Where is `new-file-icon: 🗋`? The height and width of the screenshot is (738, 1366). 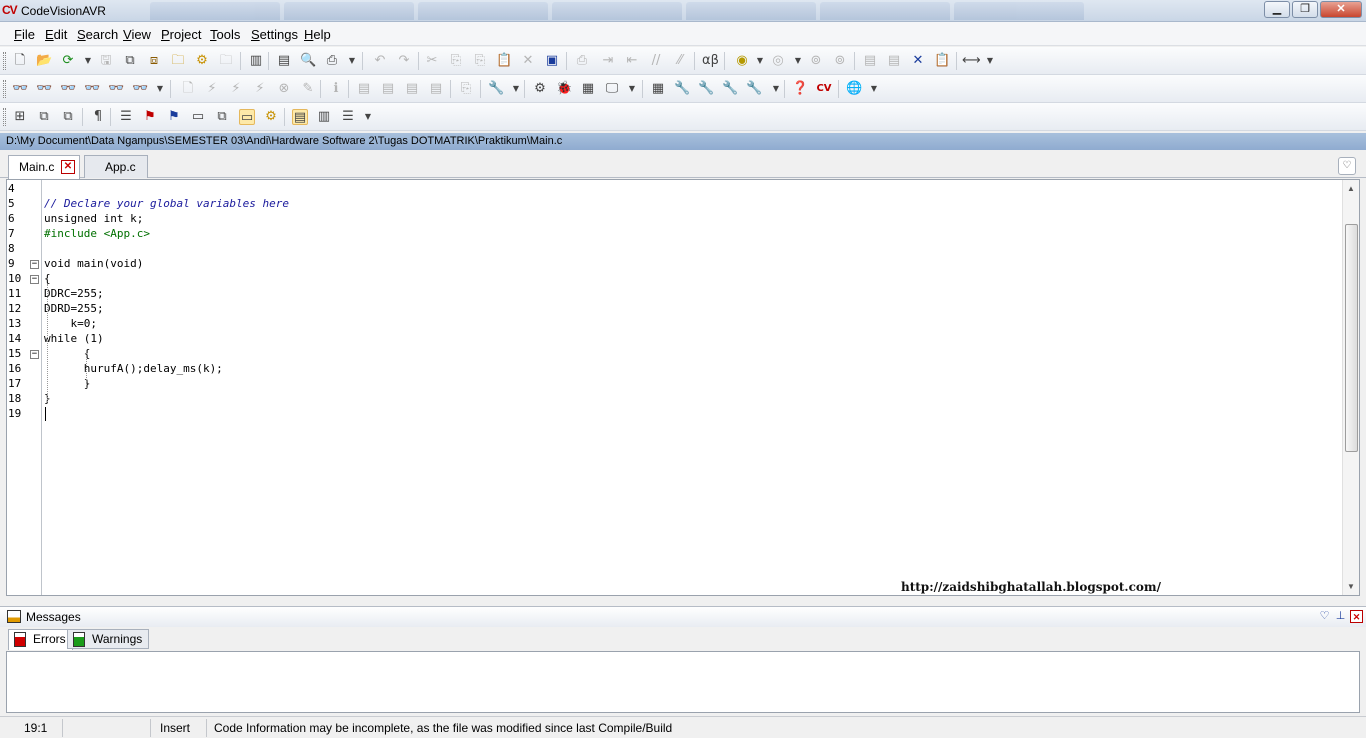 new-file-icon: 🗋 is located at coordinates (20, 61).